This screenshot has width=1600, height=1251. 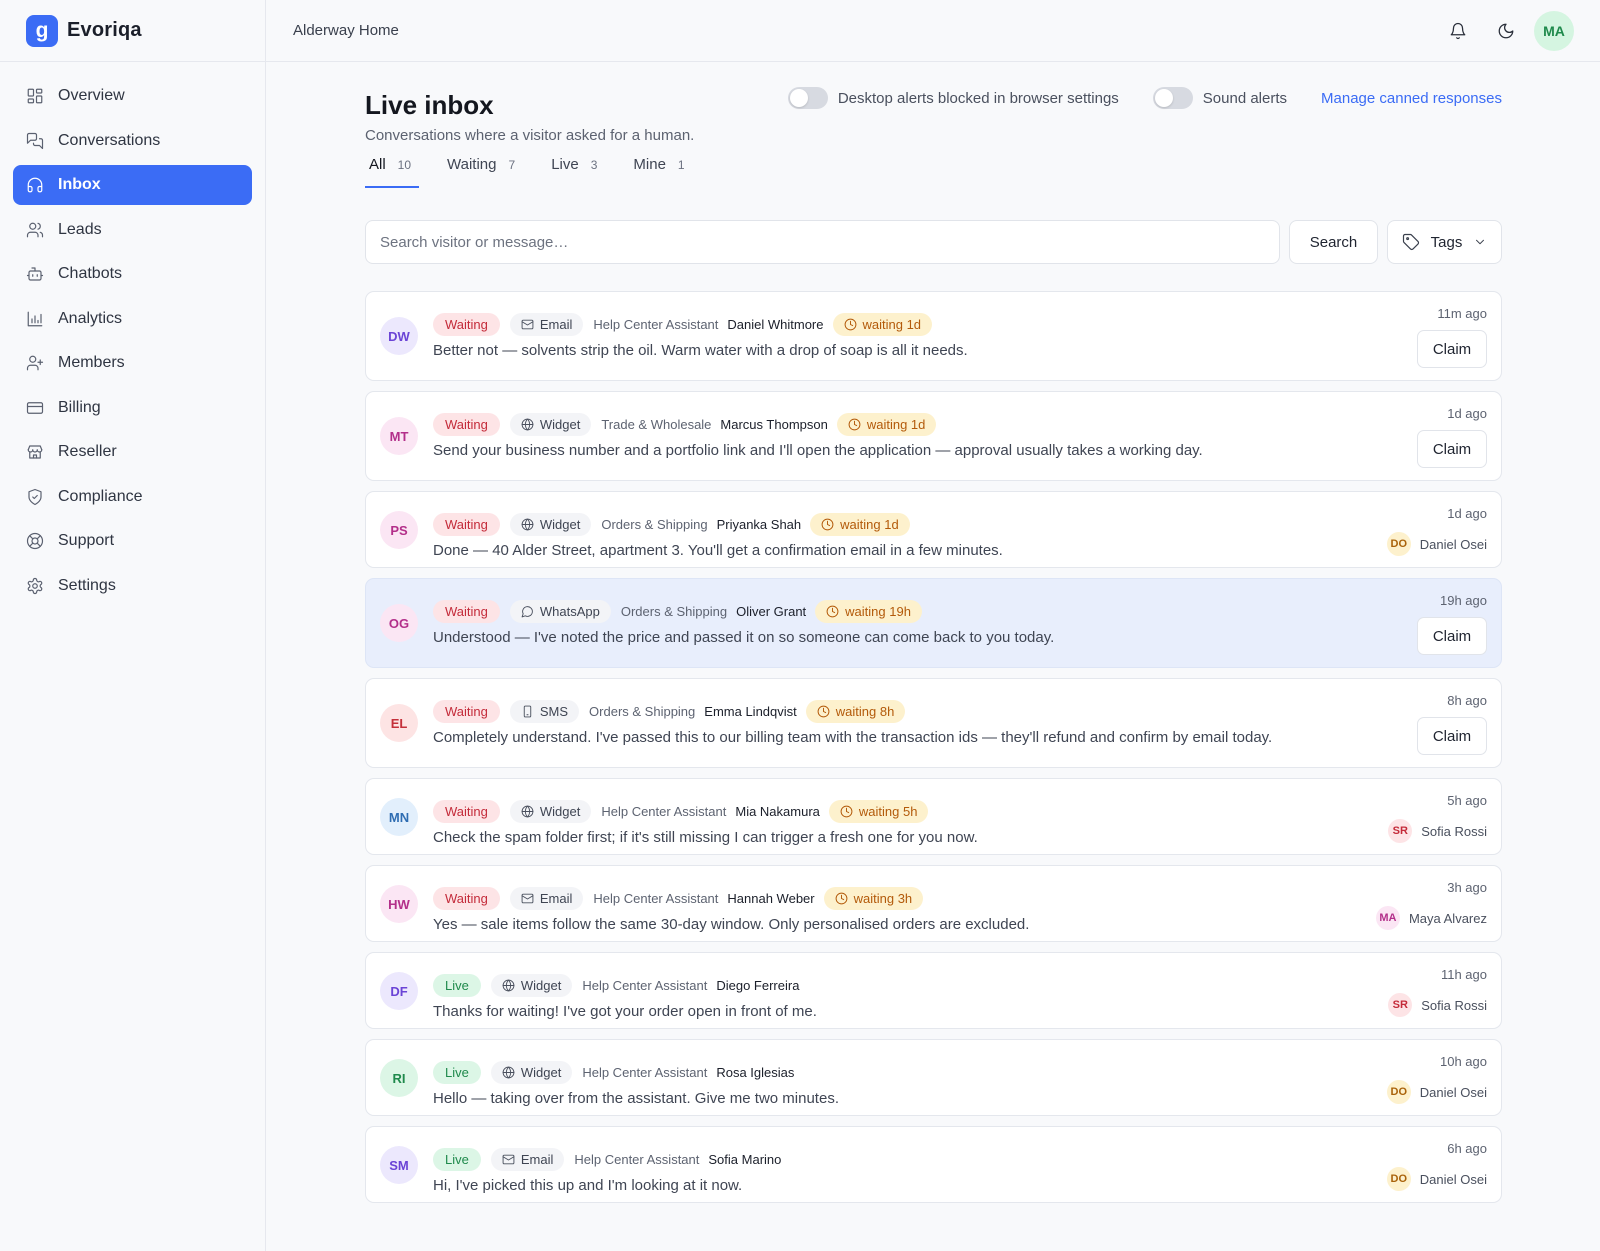 I want to click on notifications-button, so click(x=1458, y=31).